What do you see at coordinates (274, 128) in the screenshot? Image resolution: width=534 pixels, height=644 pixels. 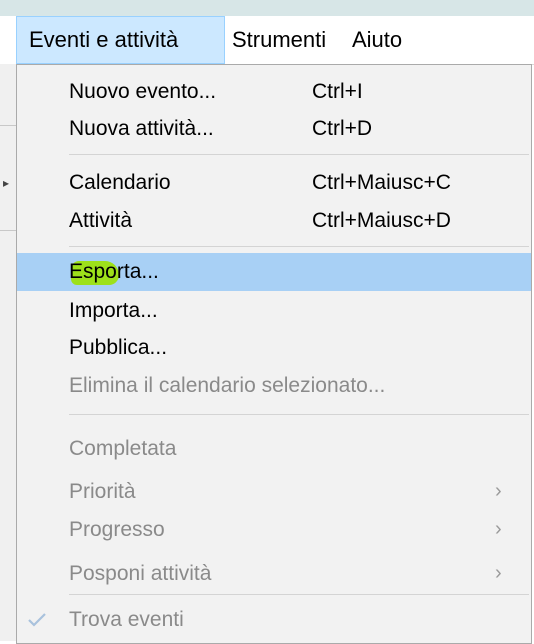 I see `menu-item-new-task: Nuova attività... Ctrl+D` at bounding box center [274, 128].